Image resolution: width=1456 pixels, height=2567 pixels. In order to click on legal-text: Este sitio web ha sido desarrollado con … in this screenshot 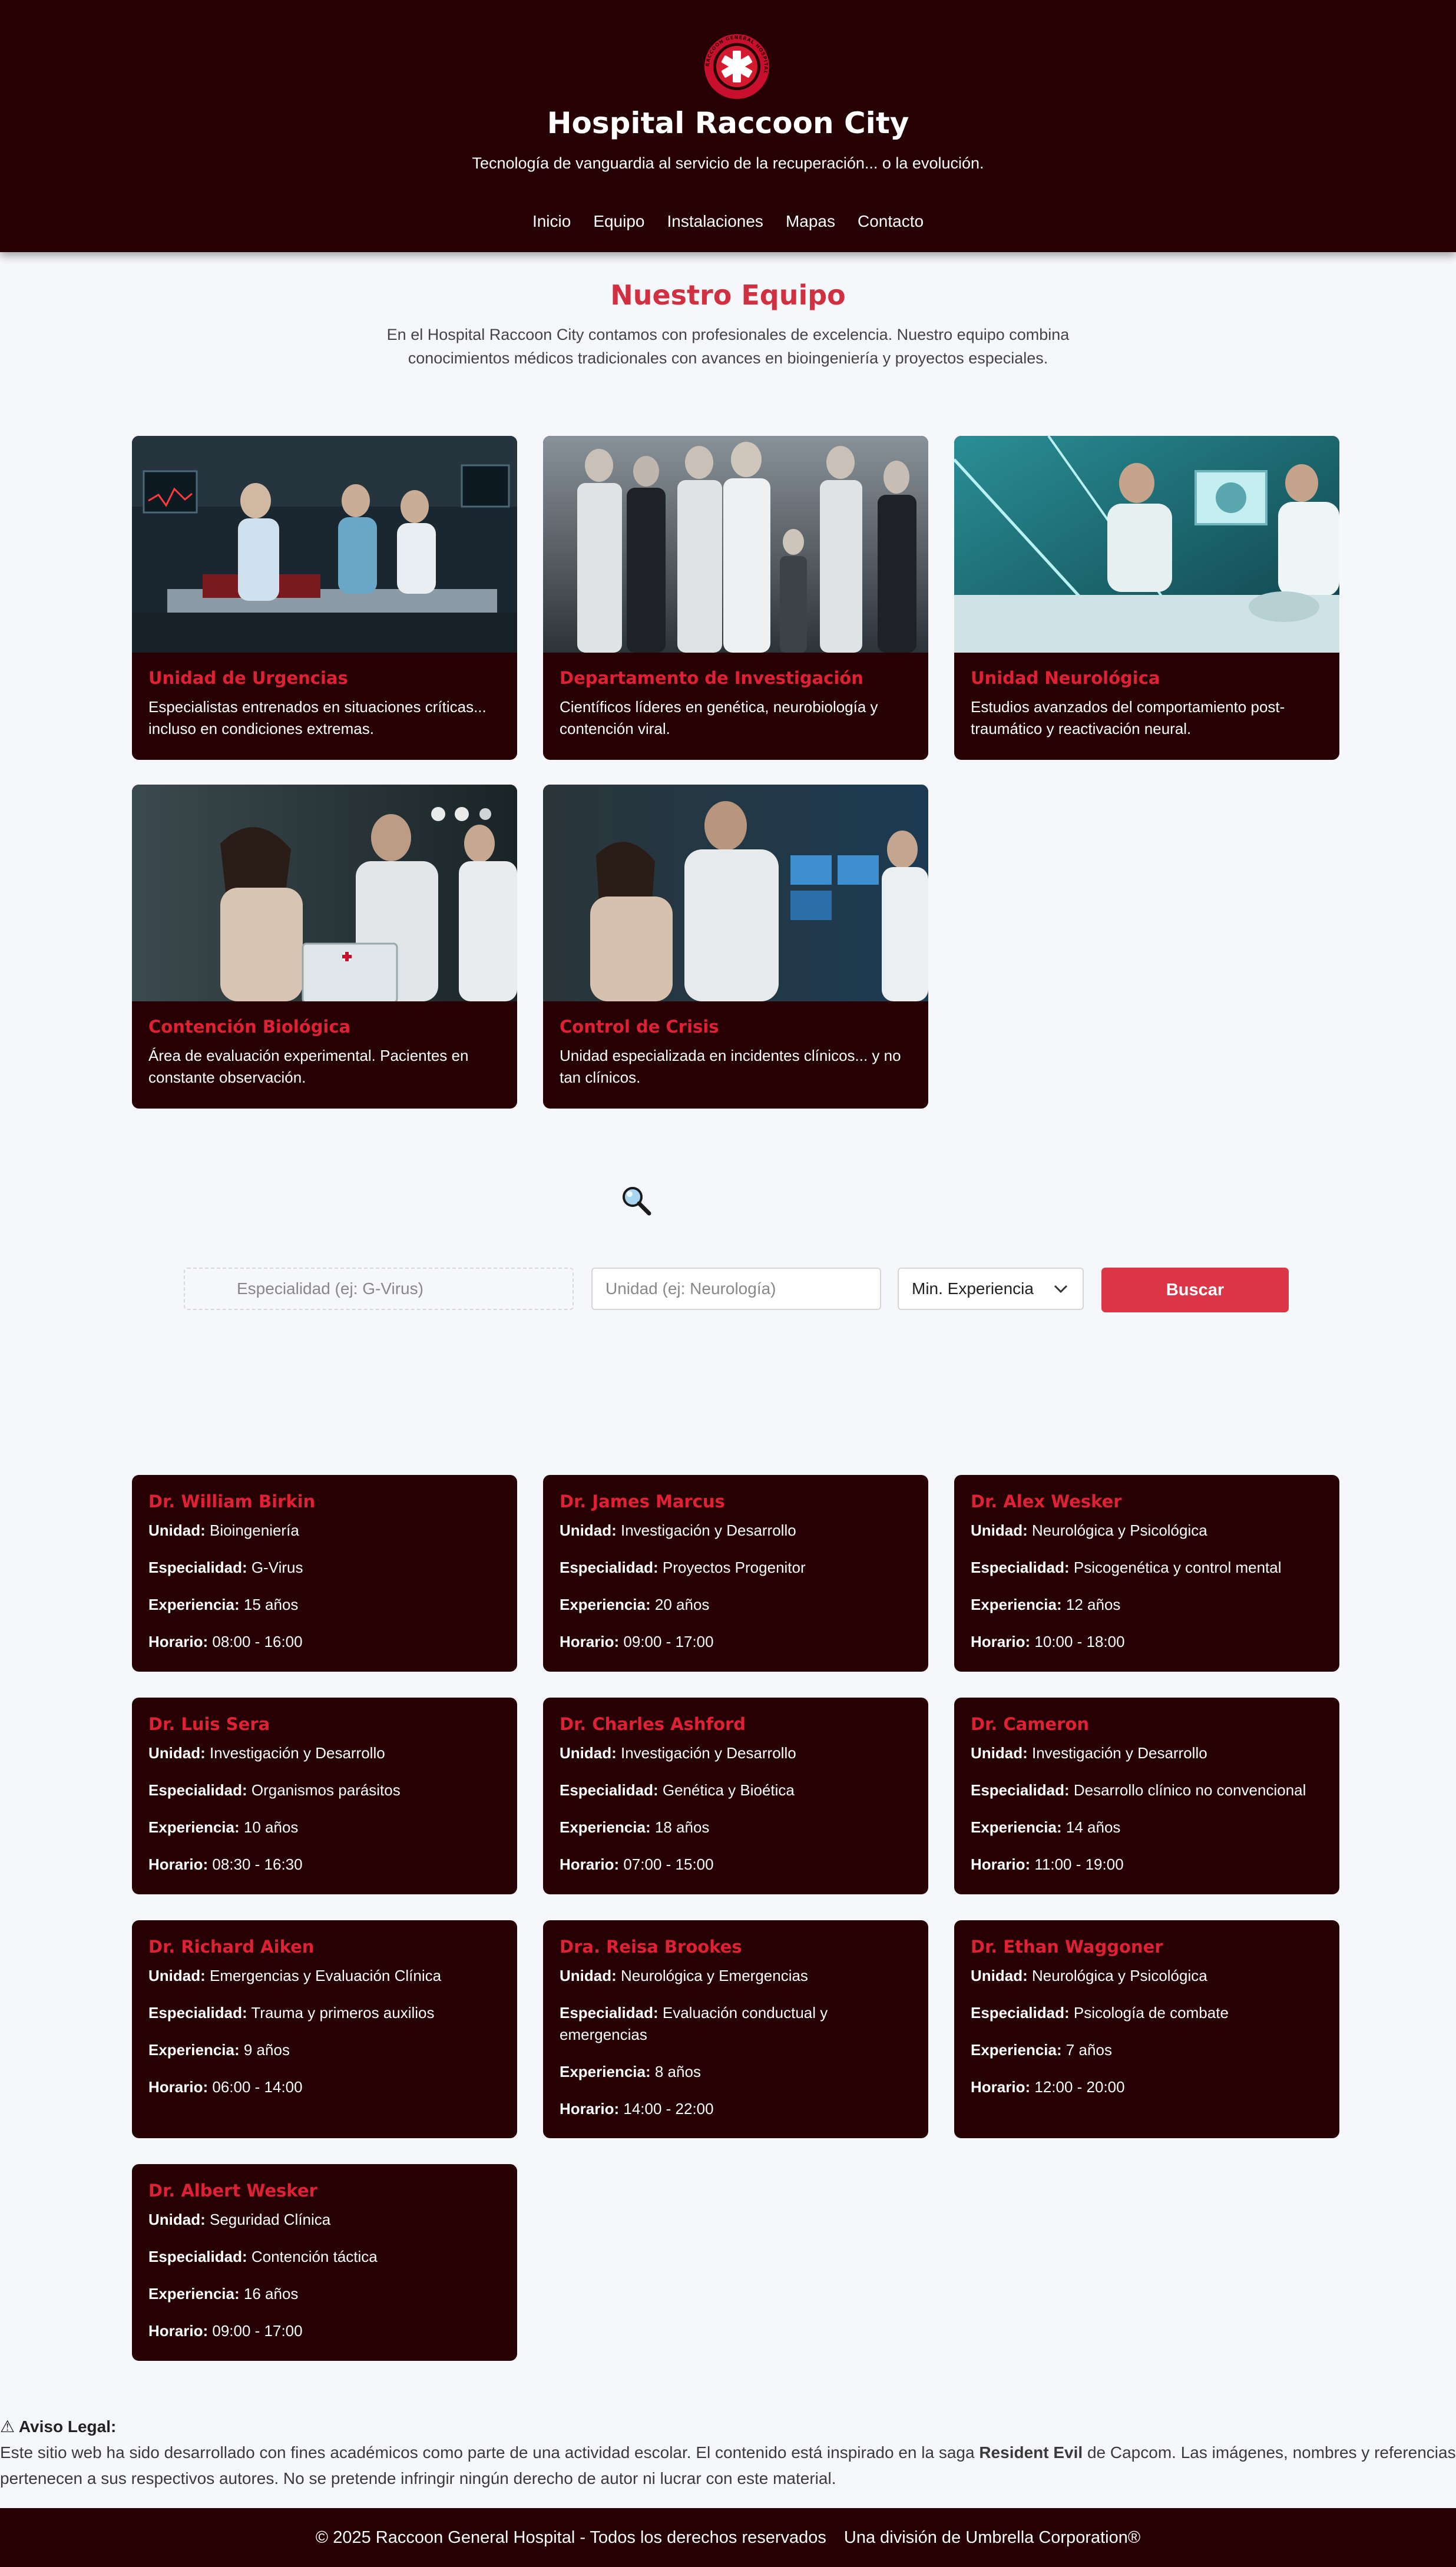, I will do `click(728, 2465)`.